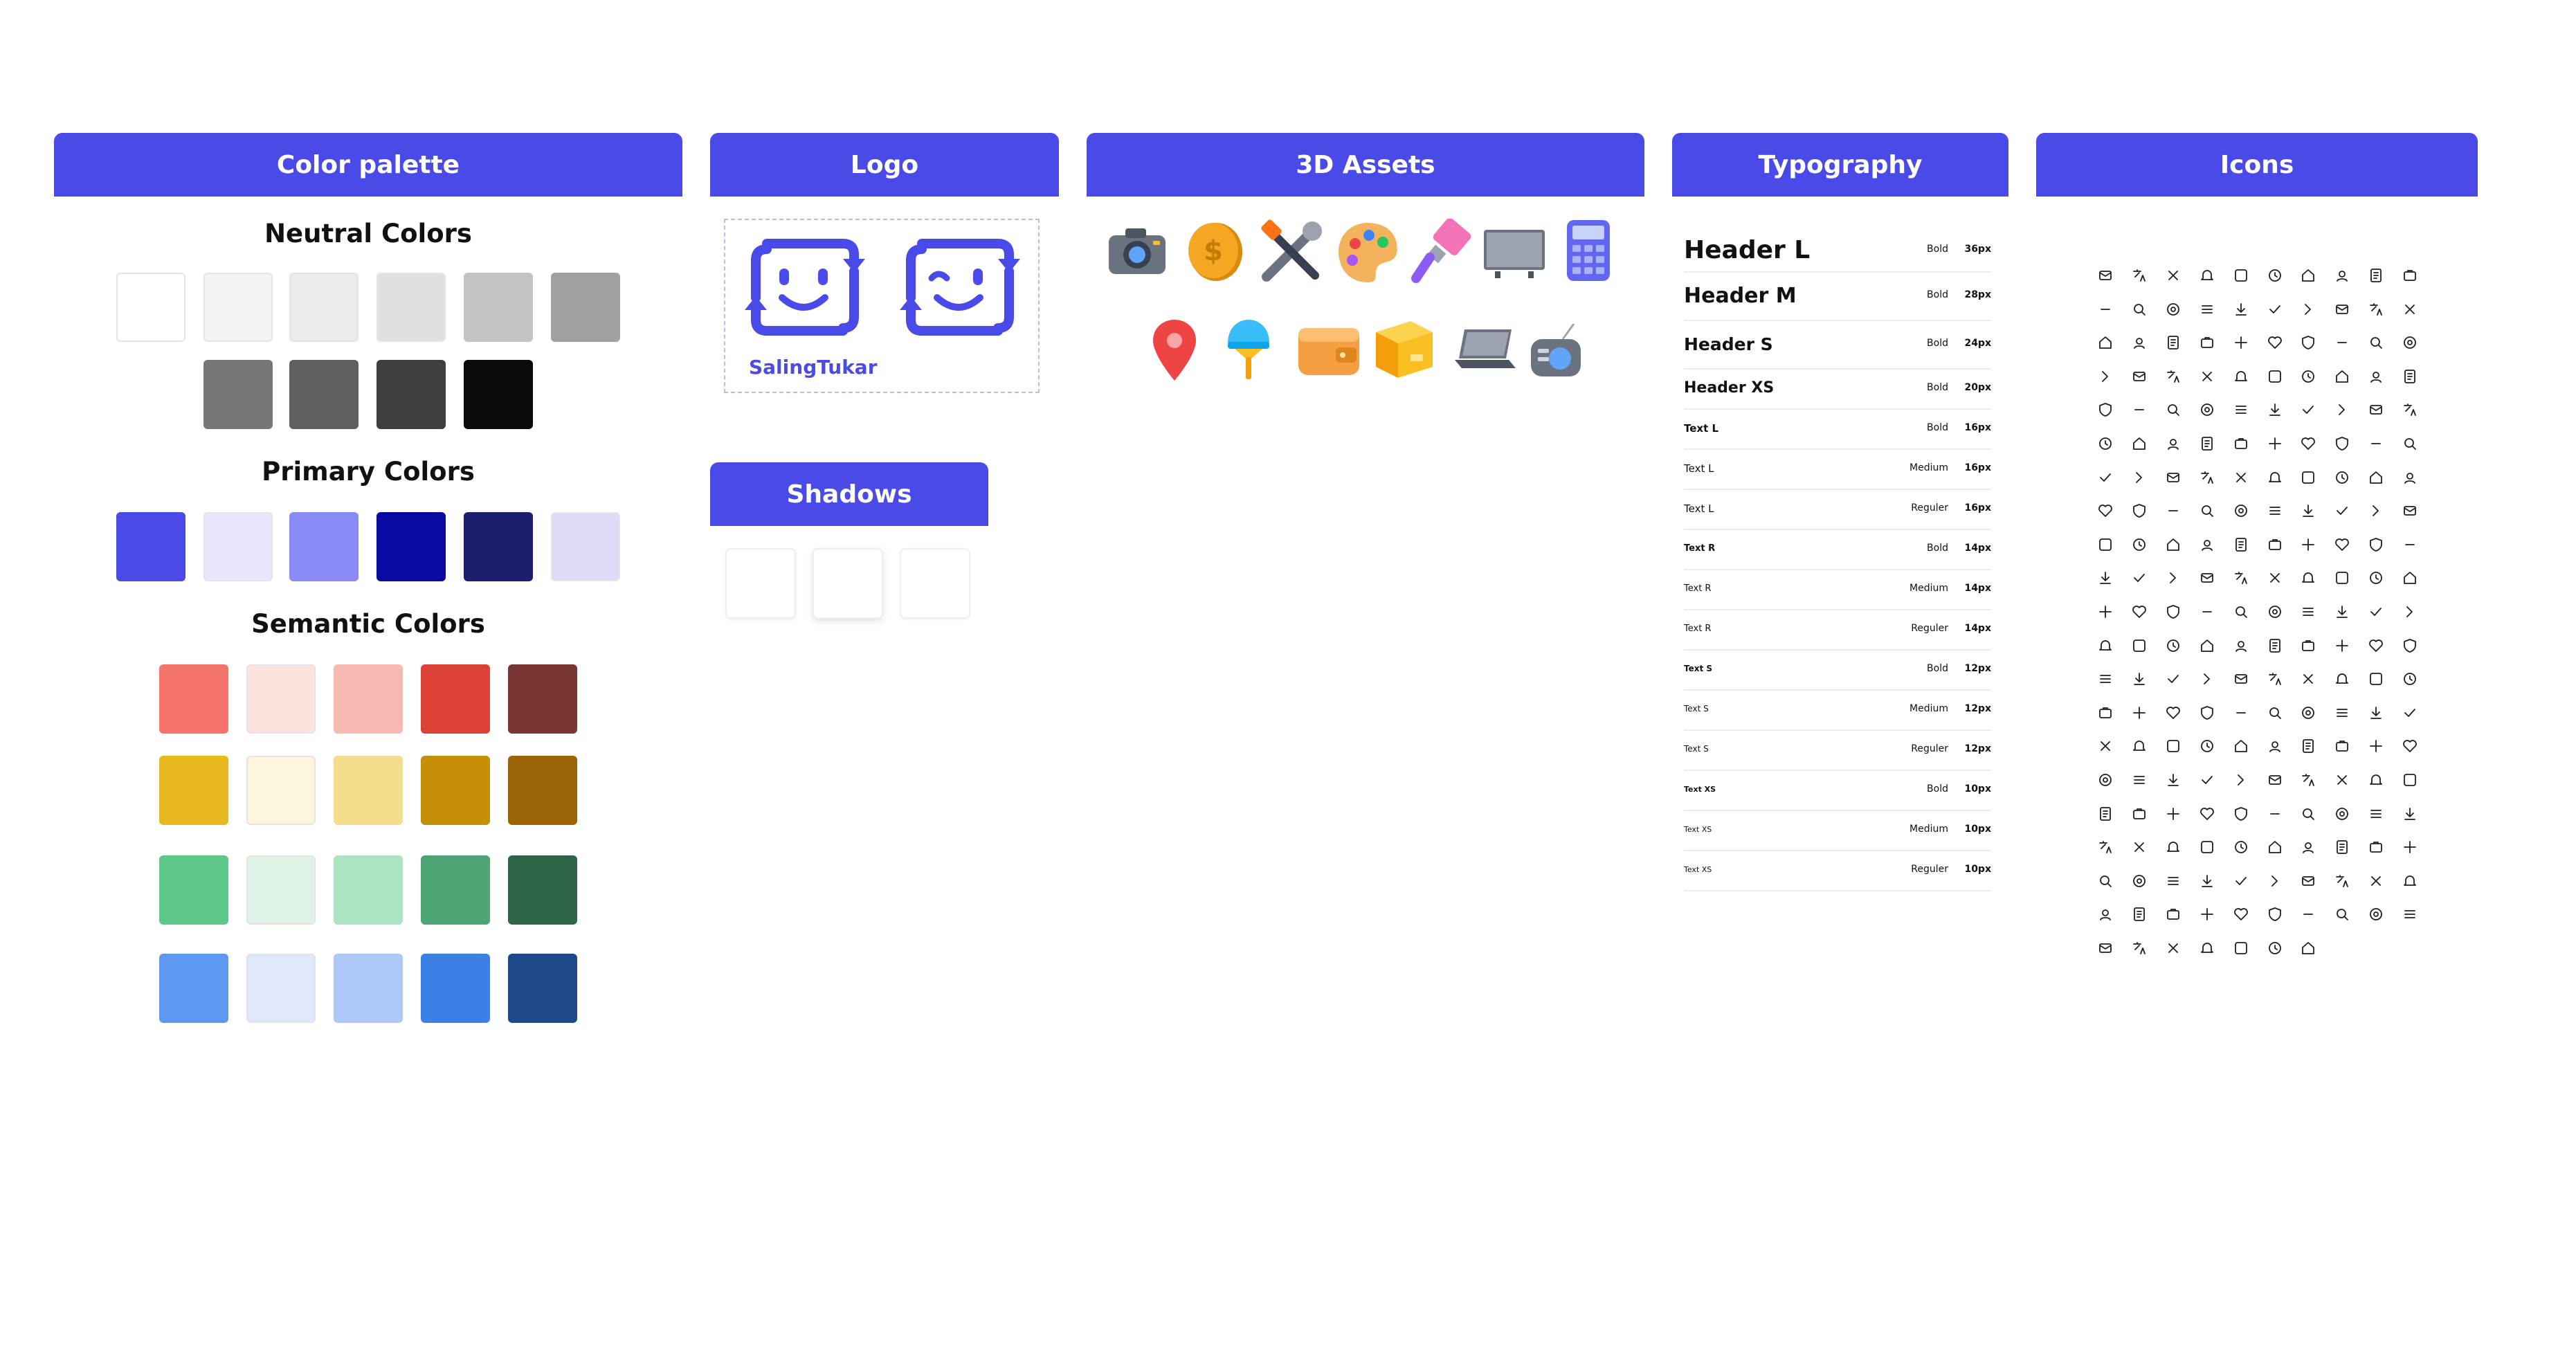 The image size is (2576, 1353). Describe the element at coordinates (368, 624) in the screenshot. I see `semantic-colors-title: Semantic Colors` at that location.